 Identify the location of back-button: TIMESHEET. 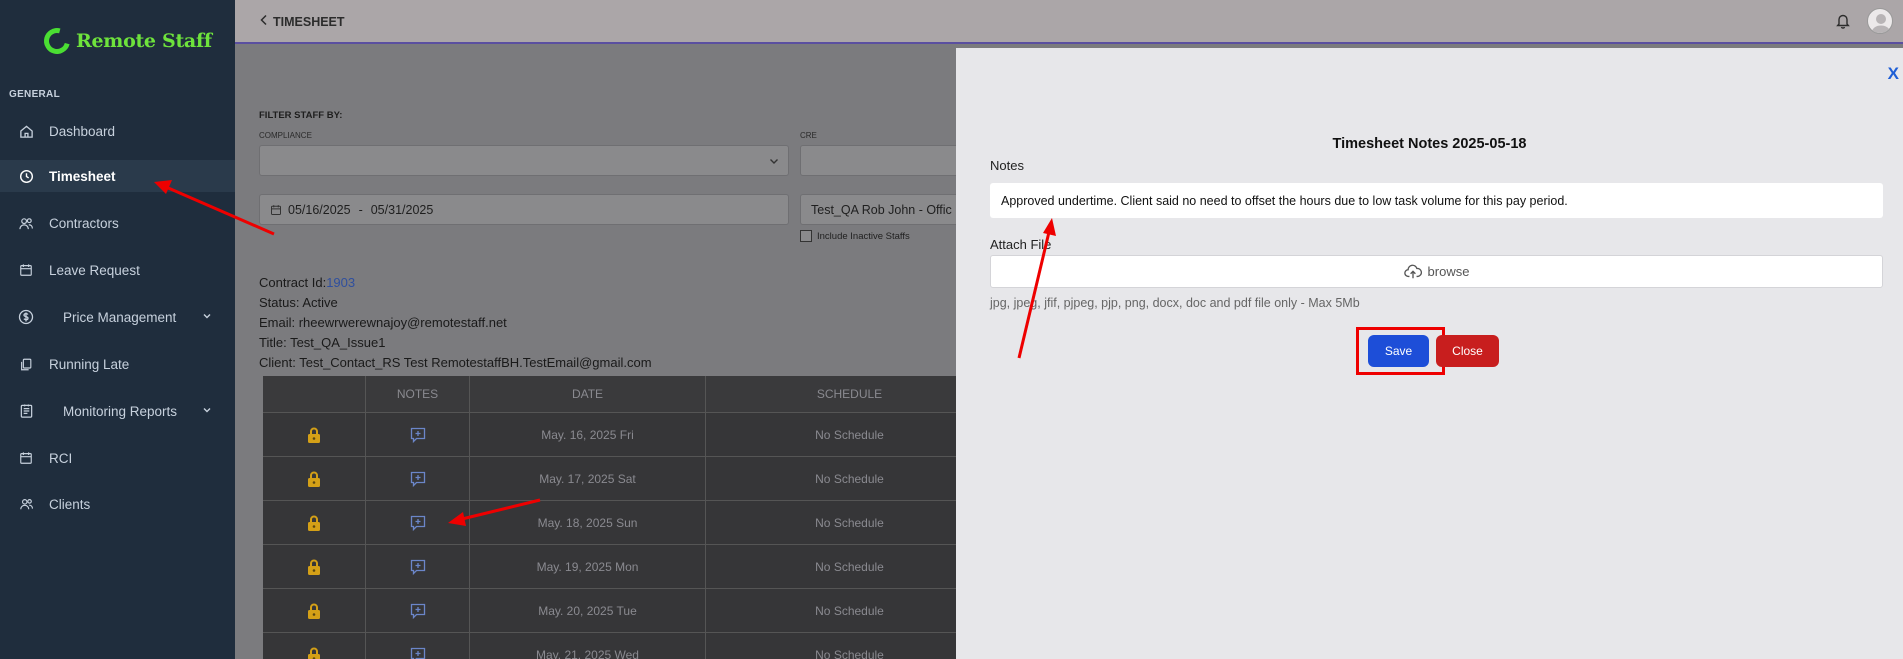
(302, 21).